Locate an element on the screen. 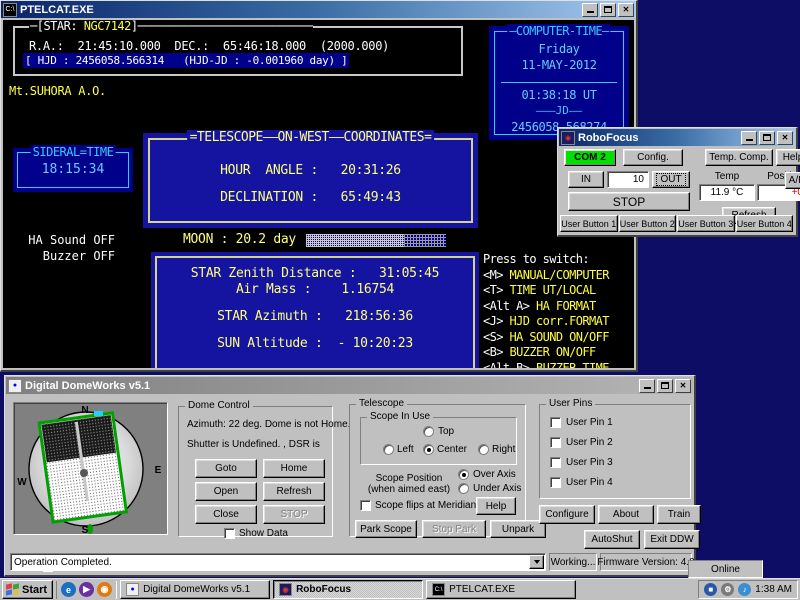 This screenshot has height=600, width=800. focus-in-button: IN is located at coordinates (586, 179).